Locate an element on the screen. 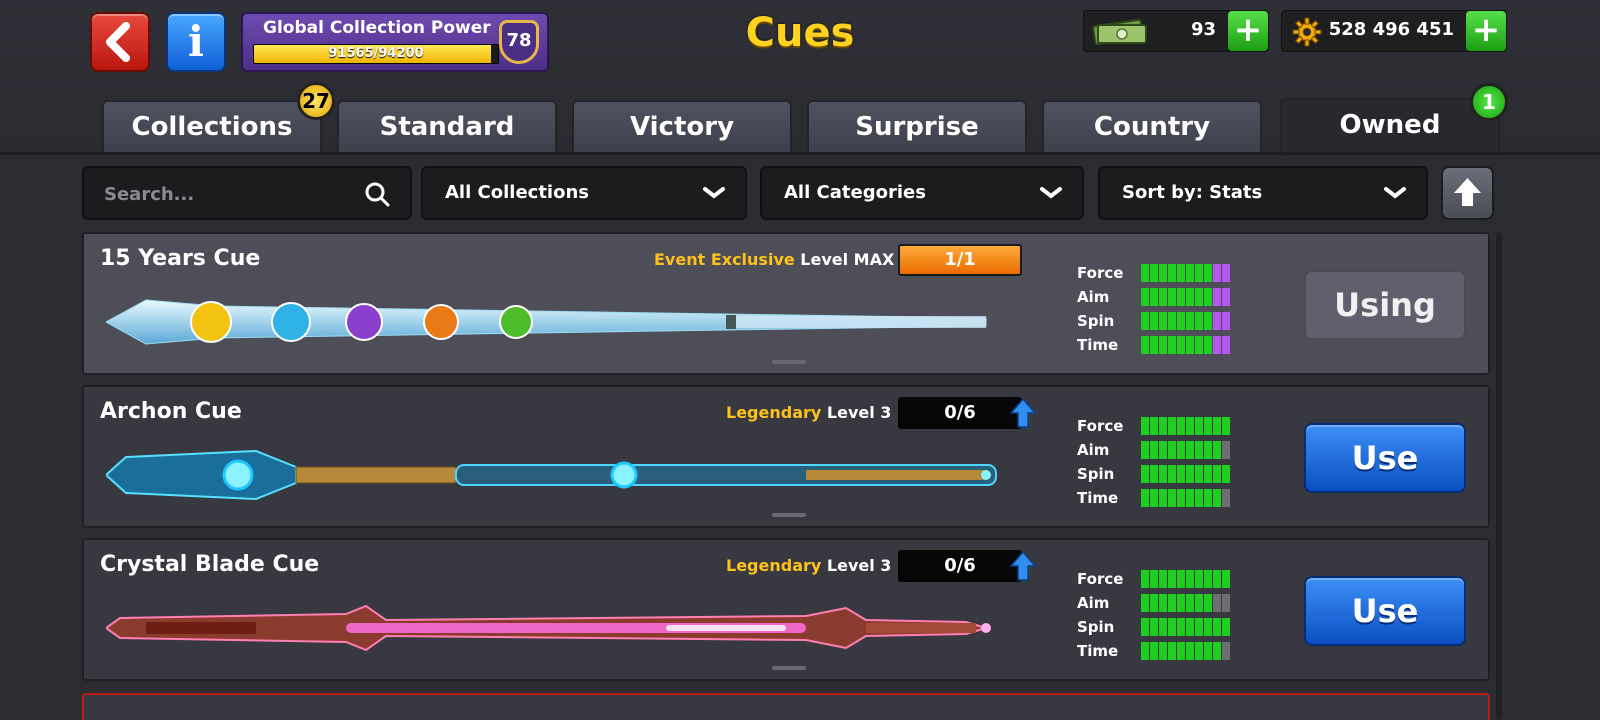  stat-aim: Aim is located at coordinates (1162, 451).